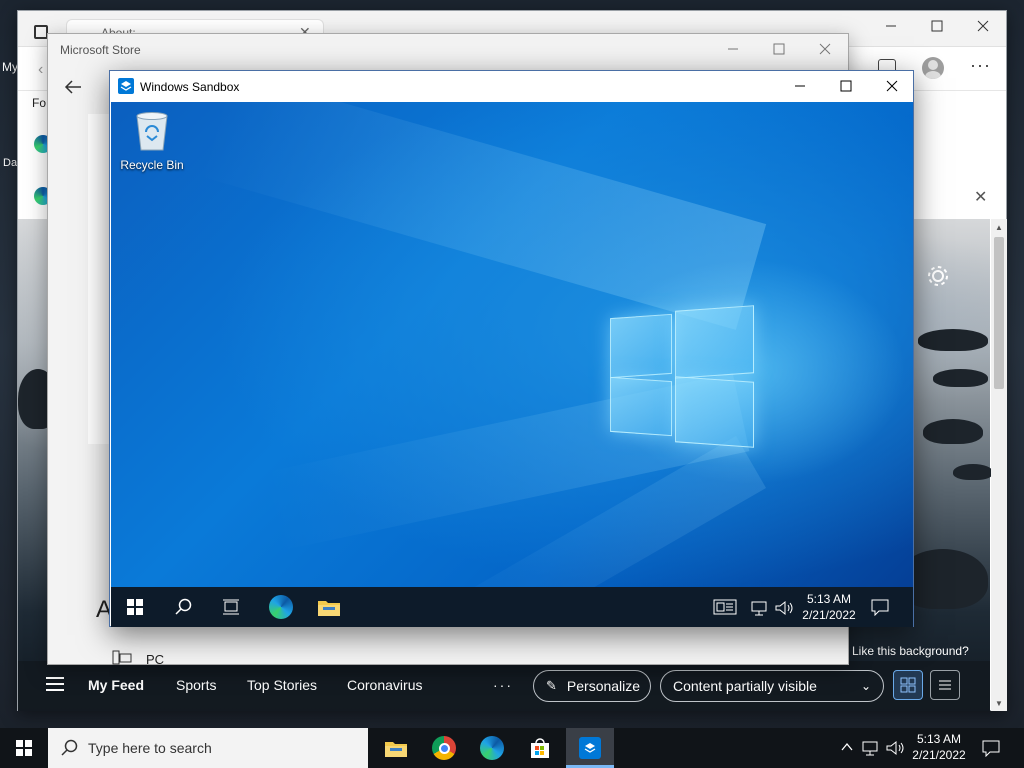 This screenshot has height=768, width=1024. I want to click on sandbox-notification-icon, so click(880, 607).